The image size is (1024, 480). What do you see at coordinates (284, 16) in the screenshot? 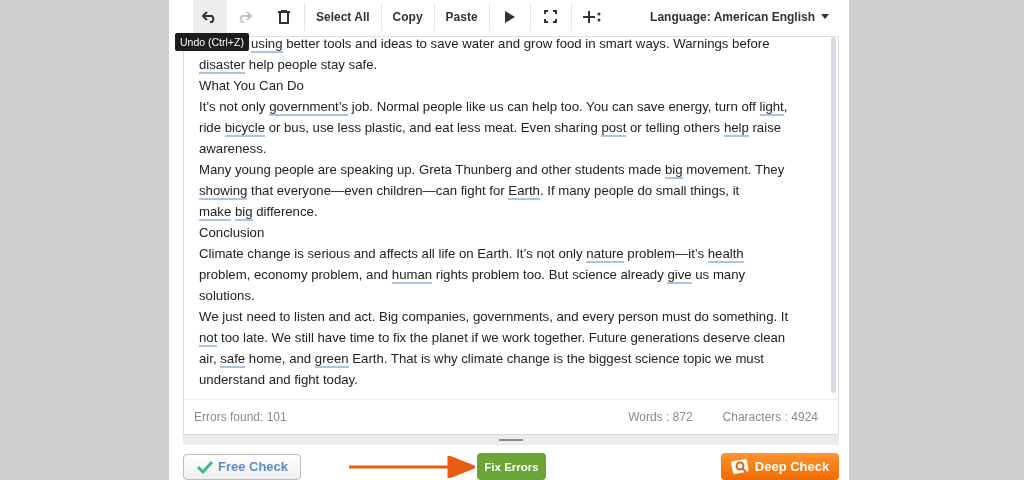
I see `trash-icon` at bounding box center [284, 16].